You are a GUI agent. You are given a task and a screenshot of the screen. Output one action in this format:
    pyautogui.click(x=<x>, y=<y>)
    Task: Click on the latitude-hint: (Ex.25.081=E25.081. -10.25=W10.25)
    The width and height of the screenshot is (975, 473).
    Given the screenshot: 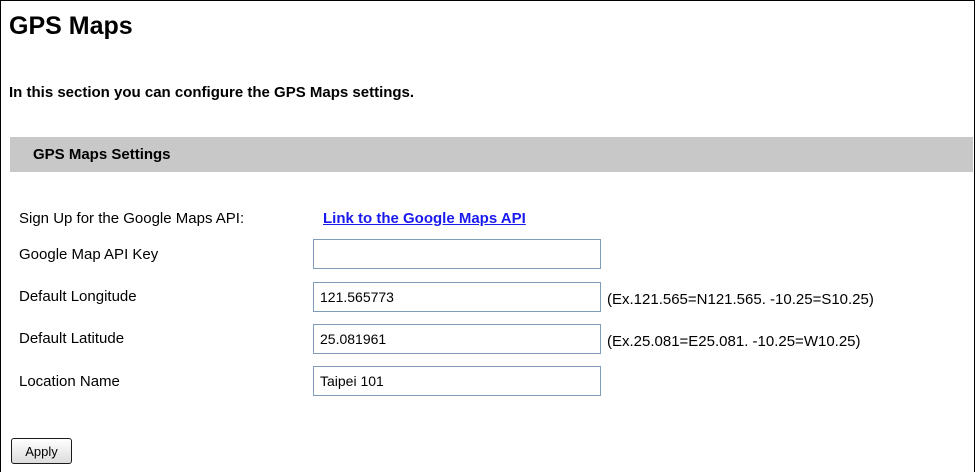 What is the action you would take?
    pyautogui.click(x=734, y=341)
    